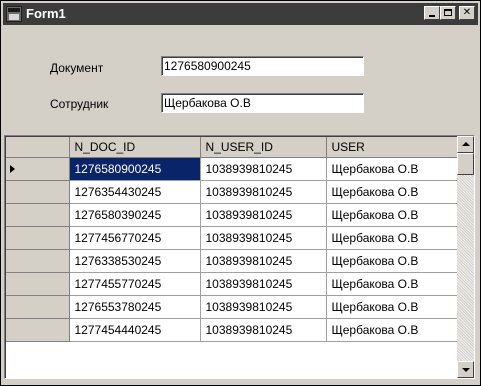  I want to click on table-row: 1276580900245 1038939810245 Щербакова О.В, so click(233, 169).